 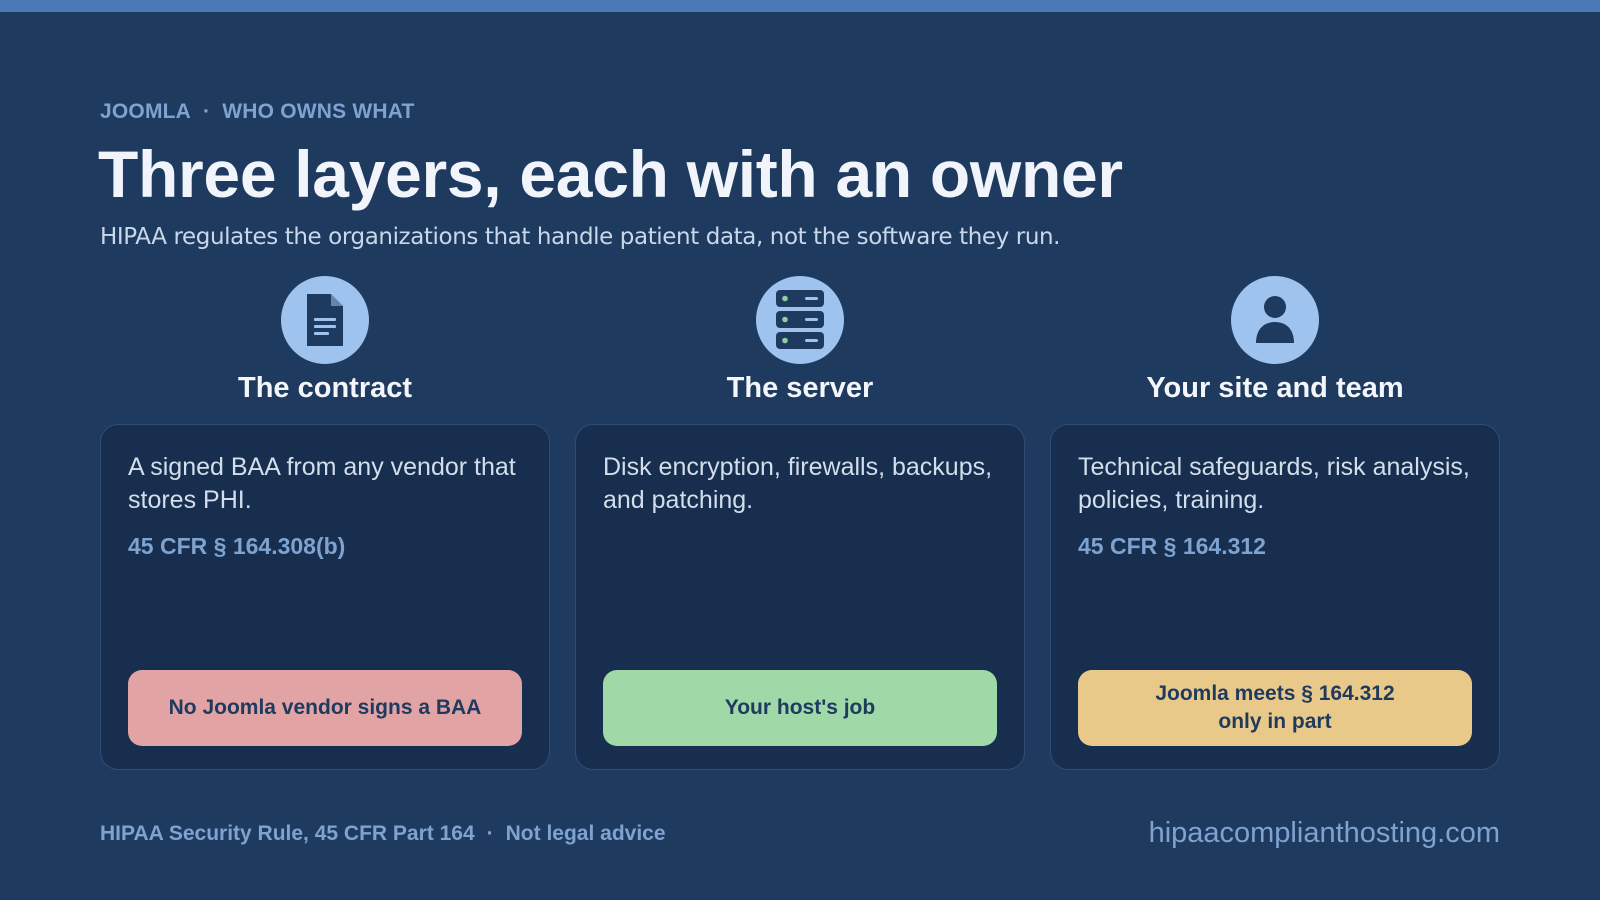 I want to click on status-line-2: only in part, so click(x=1275, y=721).